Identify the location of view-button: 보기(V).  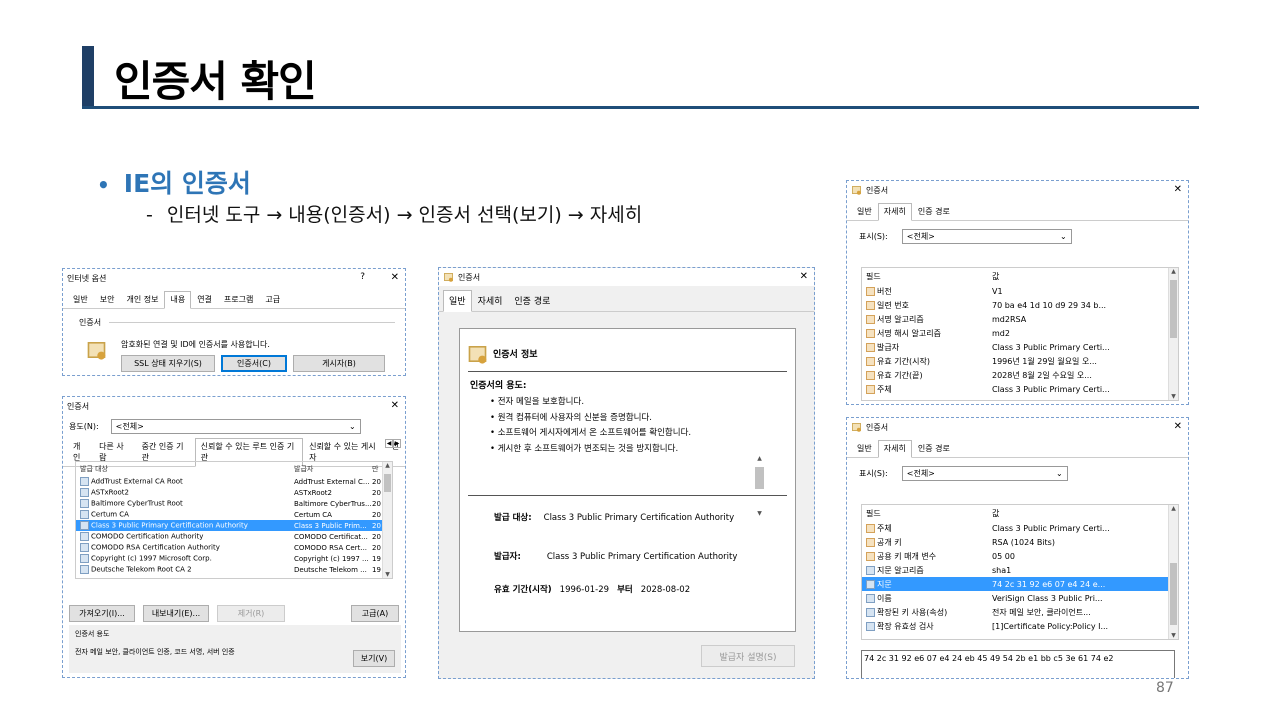
(374, 658).